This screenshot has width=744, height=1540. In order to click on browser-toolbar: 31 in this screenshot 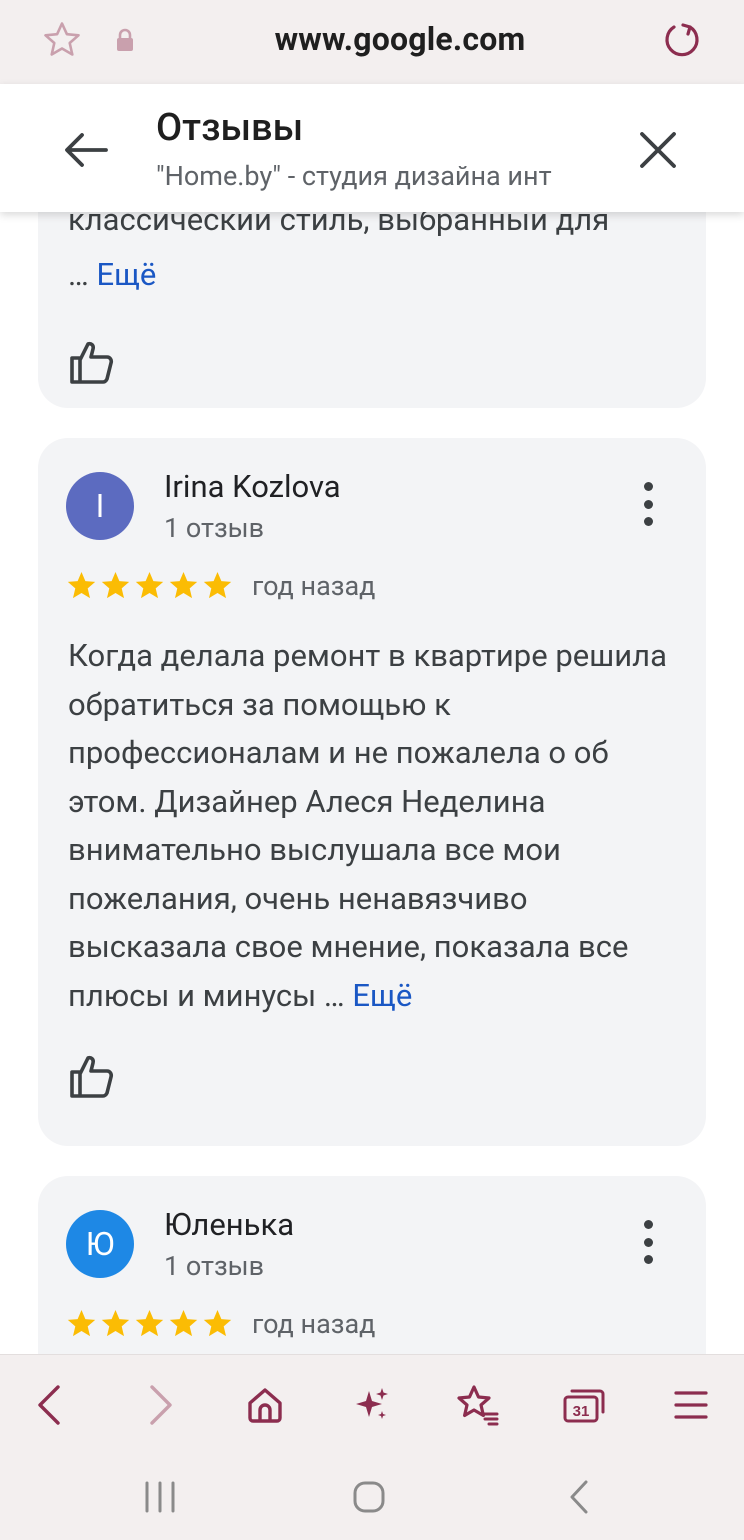, I will do `click(372, 1404)`.